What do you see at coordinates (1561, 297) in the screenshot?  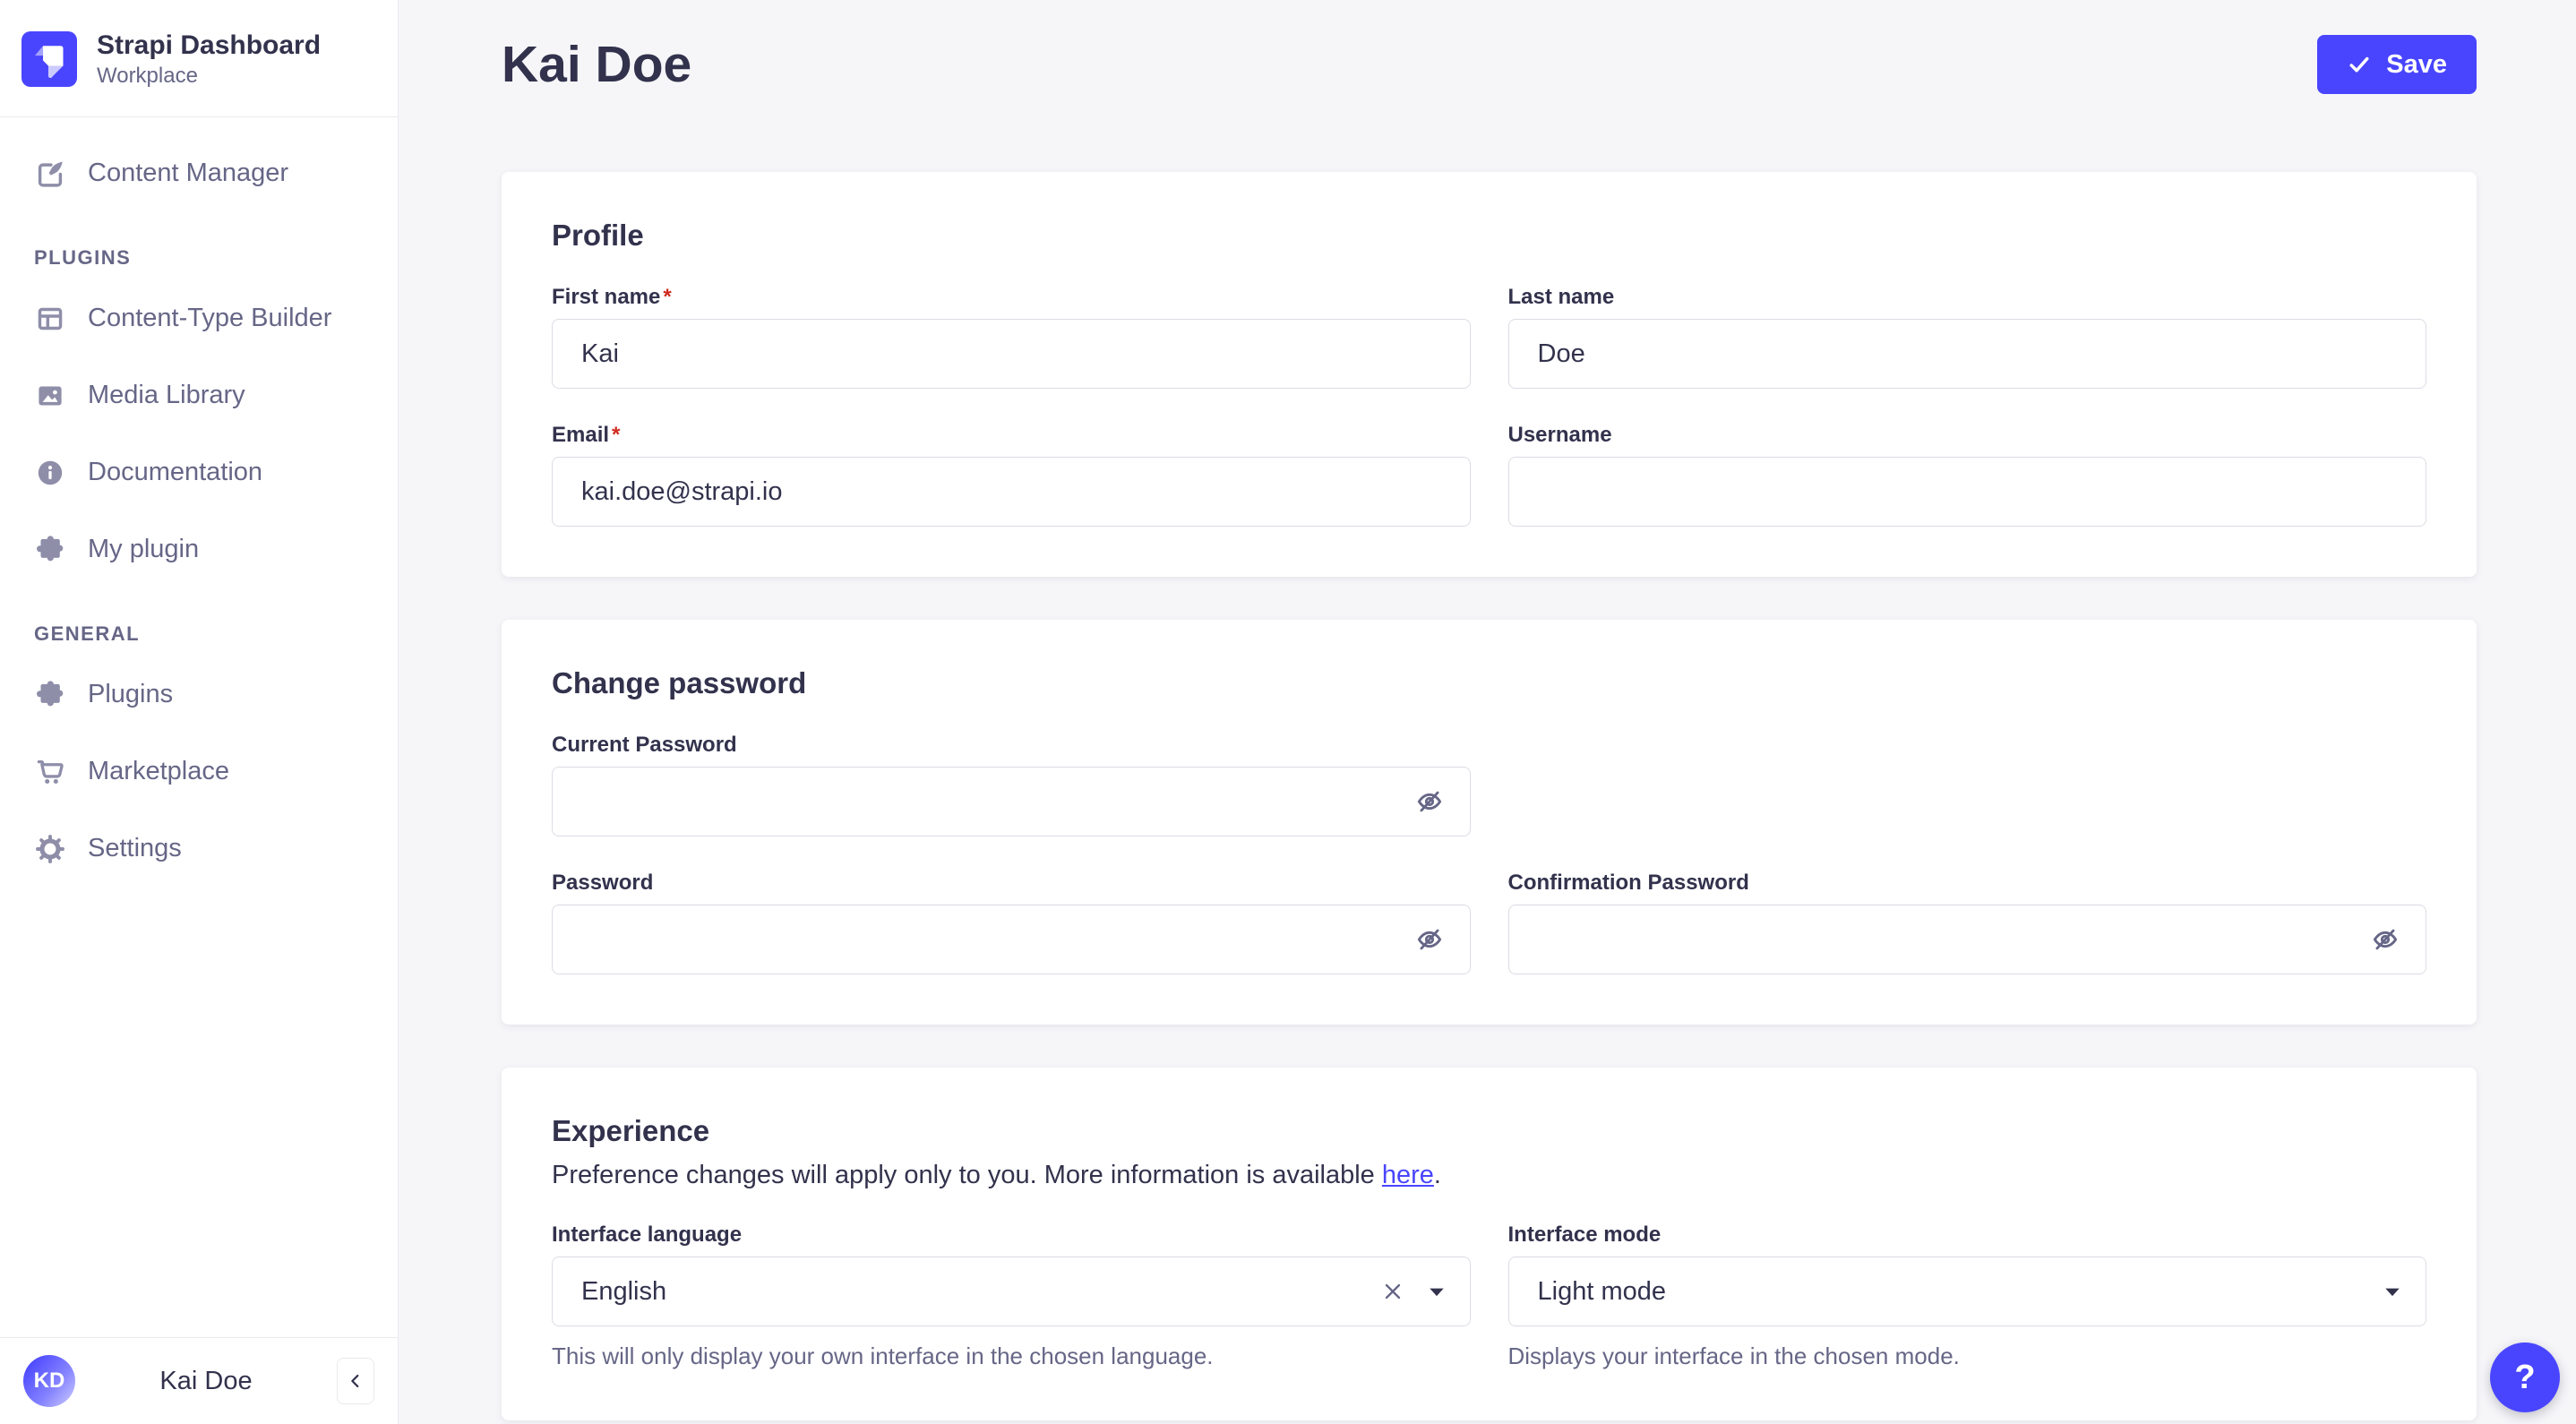 I see `last-name-label: Last name` at bounding box center [1561, 297].